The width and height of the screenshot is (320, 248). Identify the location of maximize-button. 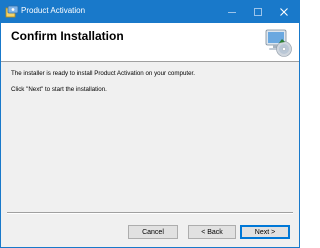
(258, 12).